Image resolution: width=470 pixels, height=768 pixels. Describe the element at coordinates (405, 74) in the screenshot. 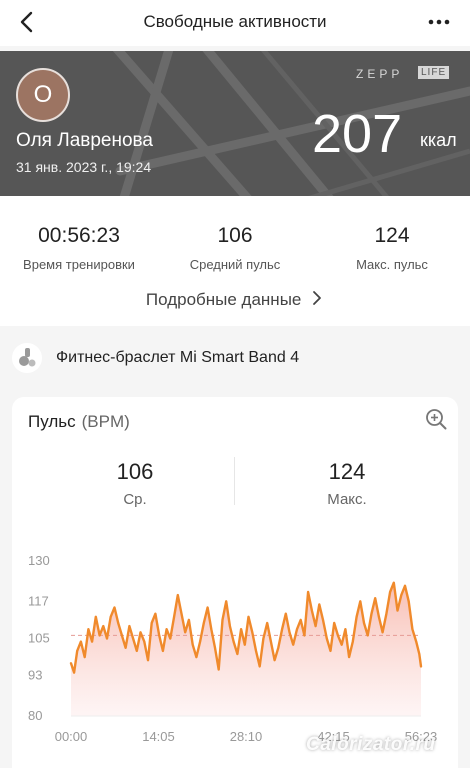

I see `brand-logo: ZEPP LIFE` at that location.